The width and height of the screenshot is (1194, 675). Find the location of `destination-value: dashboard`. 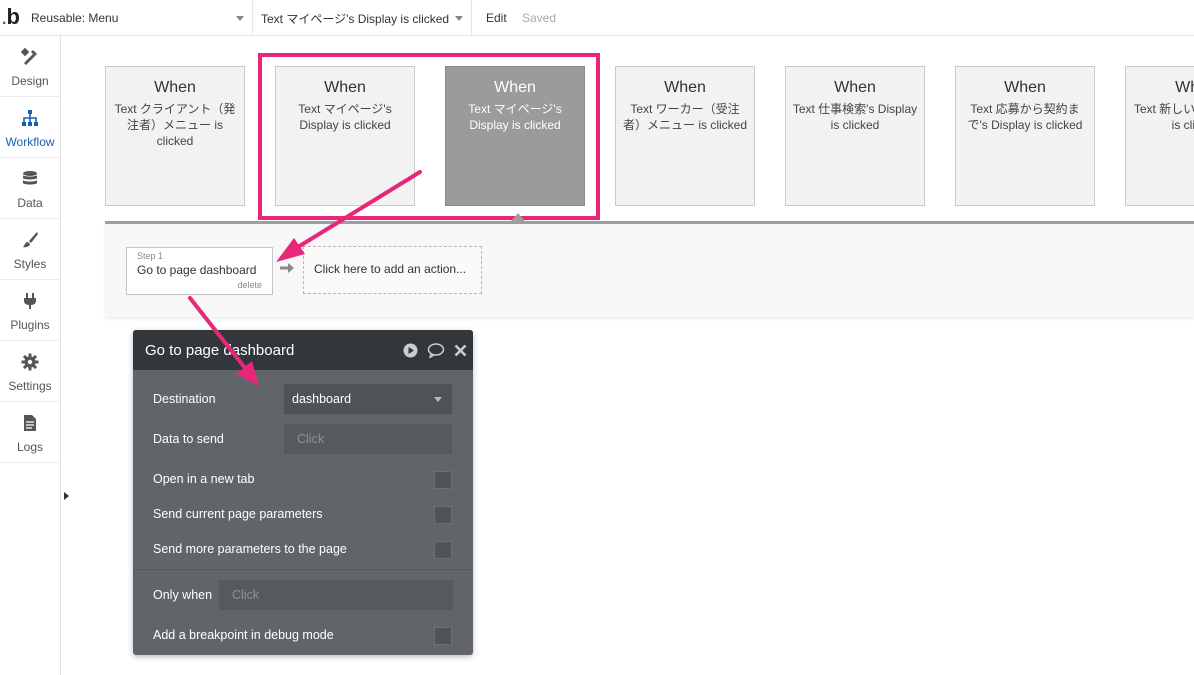

destination-value: dashboard is located at coordinates (322, 399).